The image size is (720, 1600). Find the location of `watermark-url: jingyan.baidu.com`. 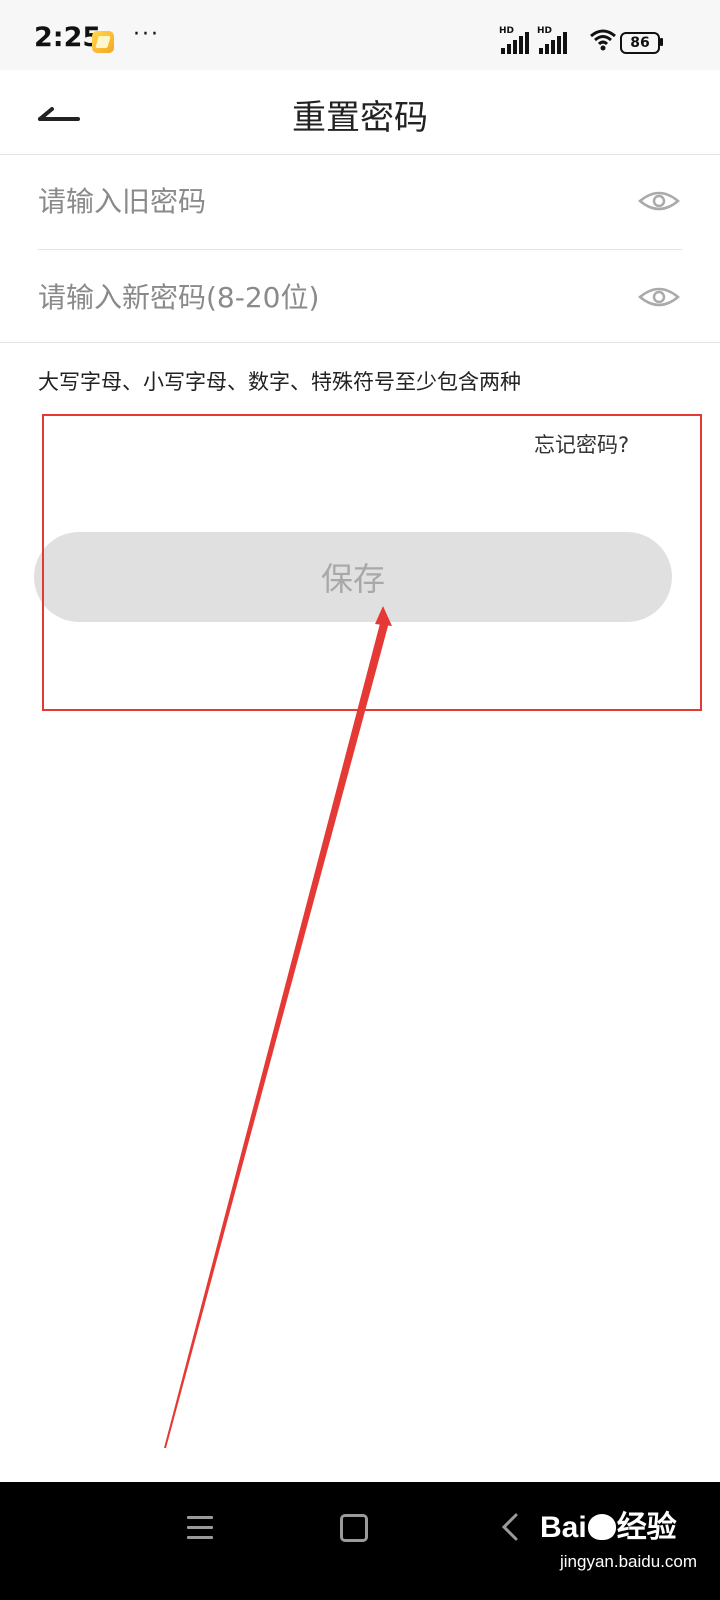

watermark-url: jingyan.baidu.com is located at coordinates (629, 1561).